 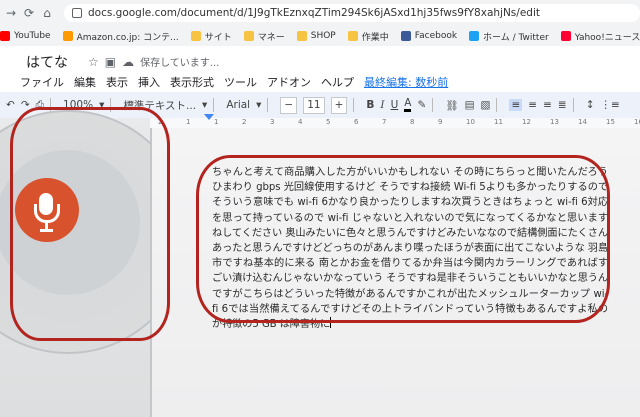 I want to click on style-dropdown-icon: ▾, so click(x=204, y=105).